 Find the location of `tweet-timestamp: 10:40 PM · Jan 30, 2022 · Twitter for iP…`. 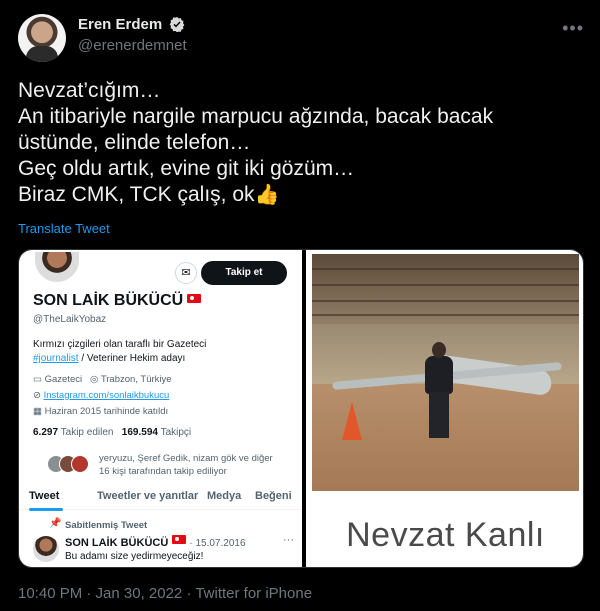

tweet-timestamp: 10:40 PM · Jan 30, 2022 · Twitter for iP… is located at coordinates (165, 593).